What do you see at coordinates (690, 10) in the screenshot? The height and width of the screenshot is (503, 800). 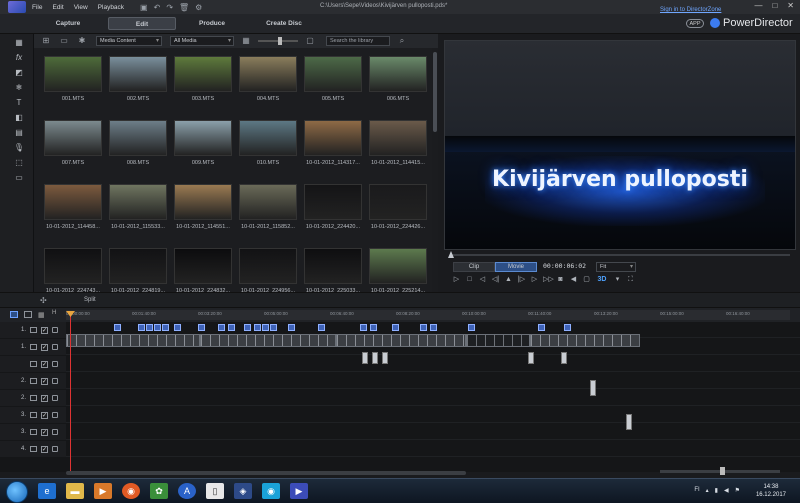 I see `signin-link: Sign in to DirectorZone` at bounding box center [690, 10].